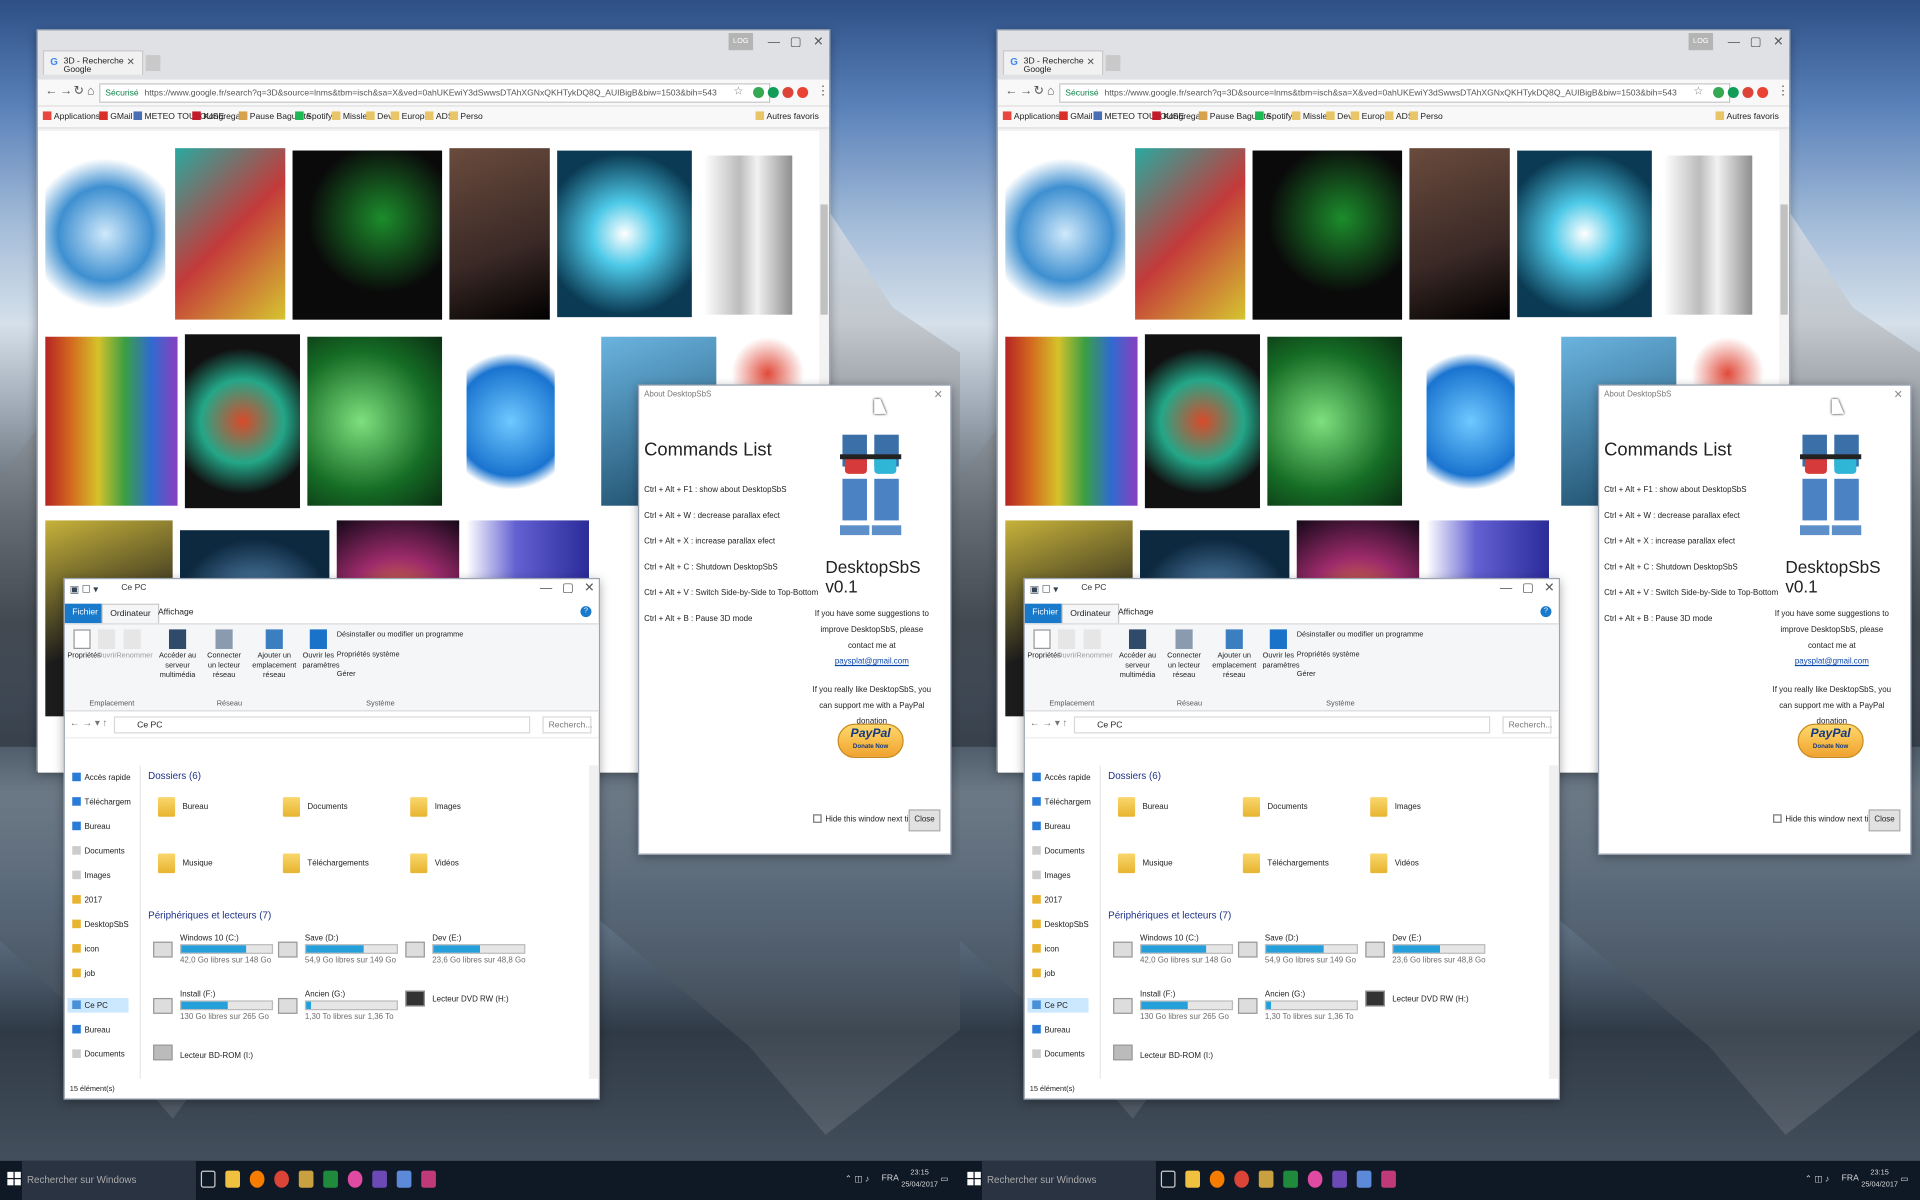 This screenshot has height=1200, width=1920. What do you see at coordinates (1047, 900) in the screenshot?
I see `nav-2017: 2017` at bounding box center [1047, 900].